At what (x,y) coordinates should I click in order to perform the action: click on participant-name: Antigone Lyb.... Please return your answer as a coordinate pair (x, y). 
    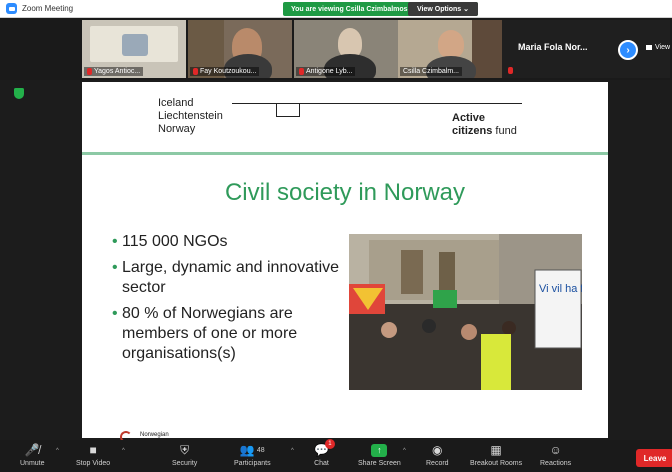
    Looking at the image, I should click on (326, 71).